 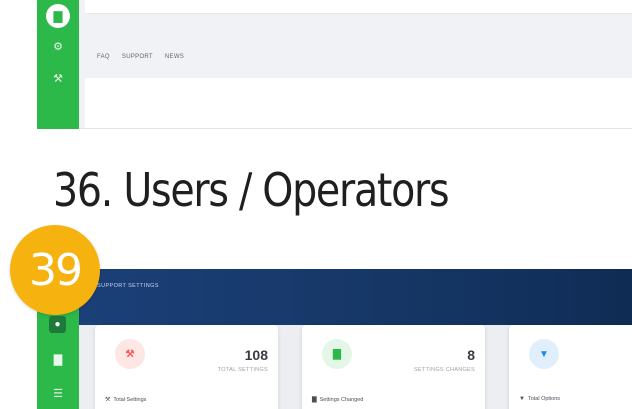 I want to click on nav-link-support: SUPPORT, so click(x=137, y=57).